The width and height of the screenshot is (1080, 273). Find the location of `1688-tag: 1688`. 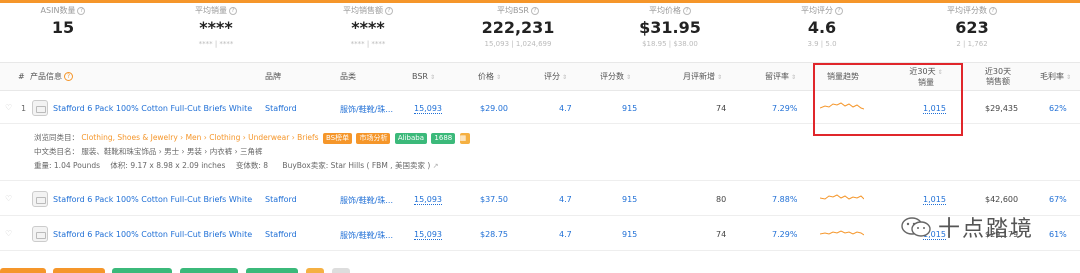

1688-tag: 1688 is located at coordinates (443, 138).